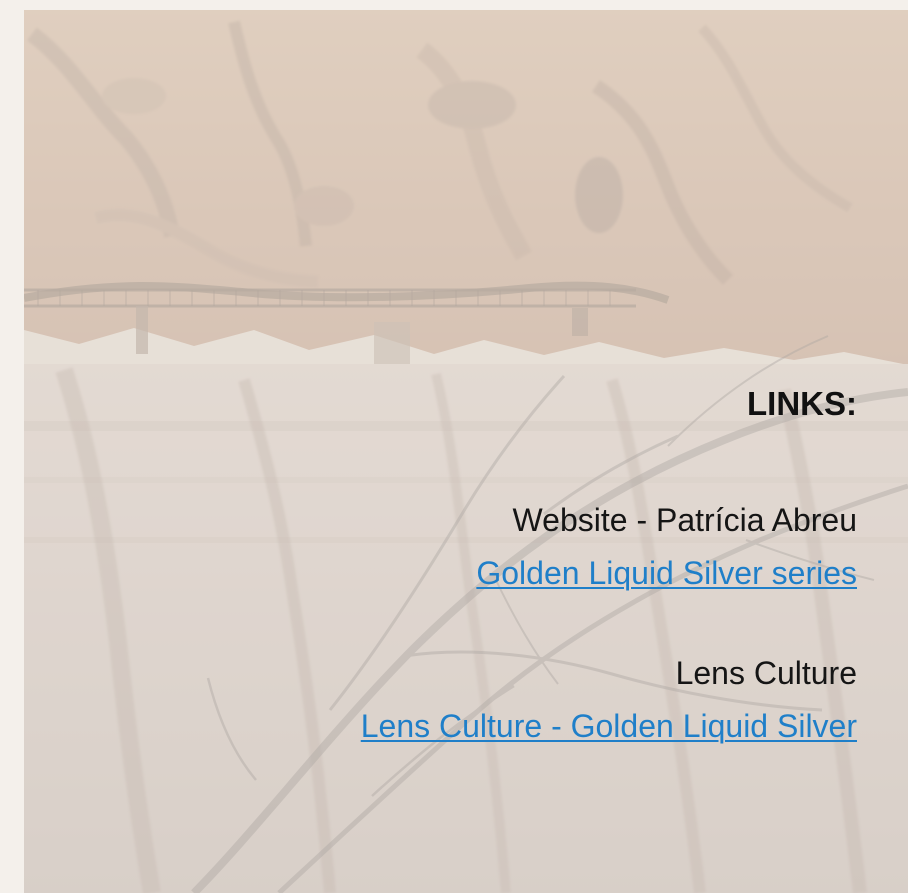  I want to click on lens-culture-golden-liquid-silver-link: Lens Culture - Golden Liquid Silver, so click(609, 726).